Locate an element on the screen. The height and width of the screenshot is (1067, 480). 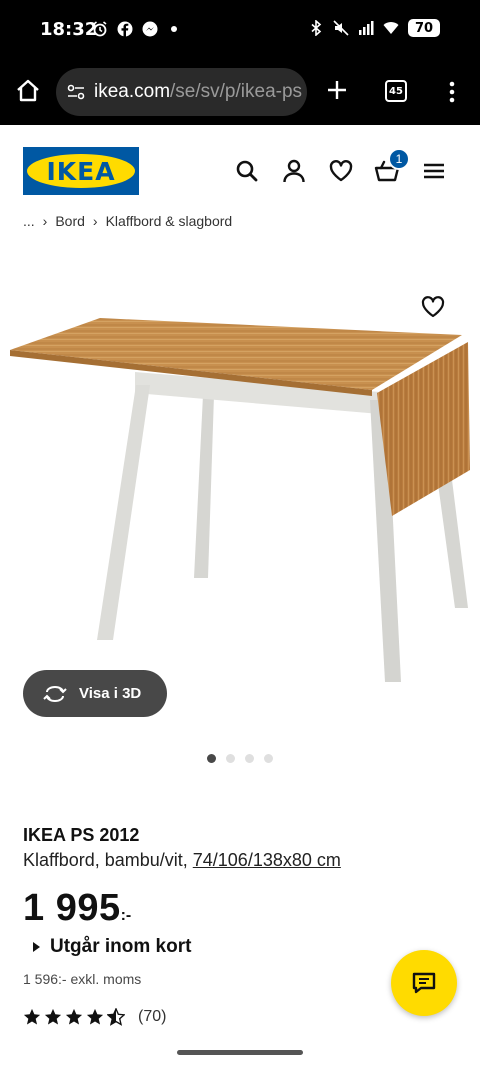
favourites-icon is located at coordinates (341, 171).